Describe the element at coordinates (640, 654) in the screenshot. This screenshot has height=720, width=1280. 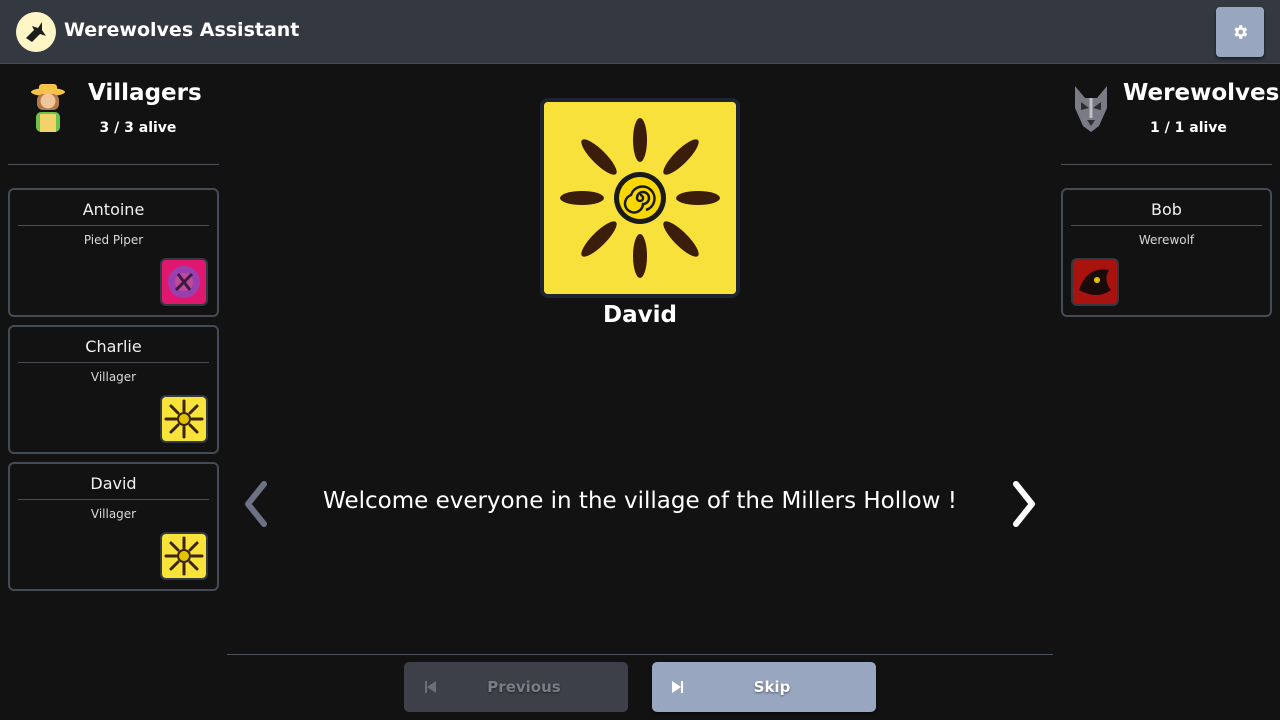
I see `footer-divider` at that location.